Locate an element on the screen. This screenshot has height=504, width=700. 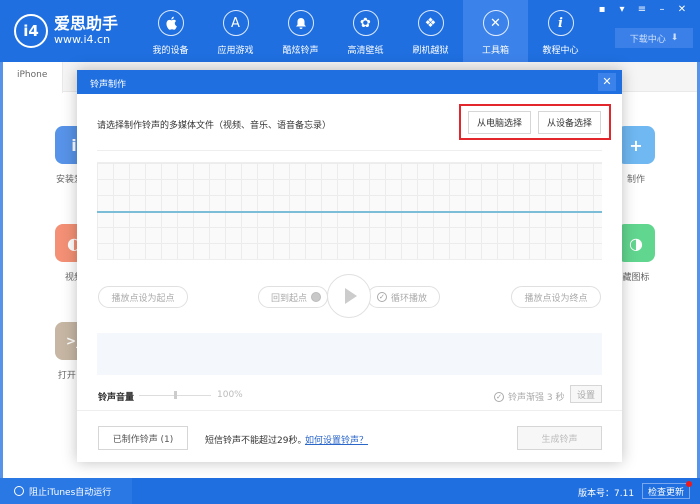
waveform-baseline is located at coordinates (349, 212).